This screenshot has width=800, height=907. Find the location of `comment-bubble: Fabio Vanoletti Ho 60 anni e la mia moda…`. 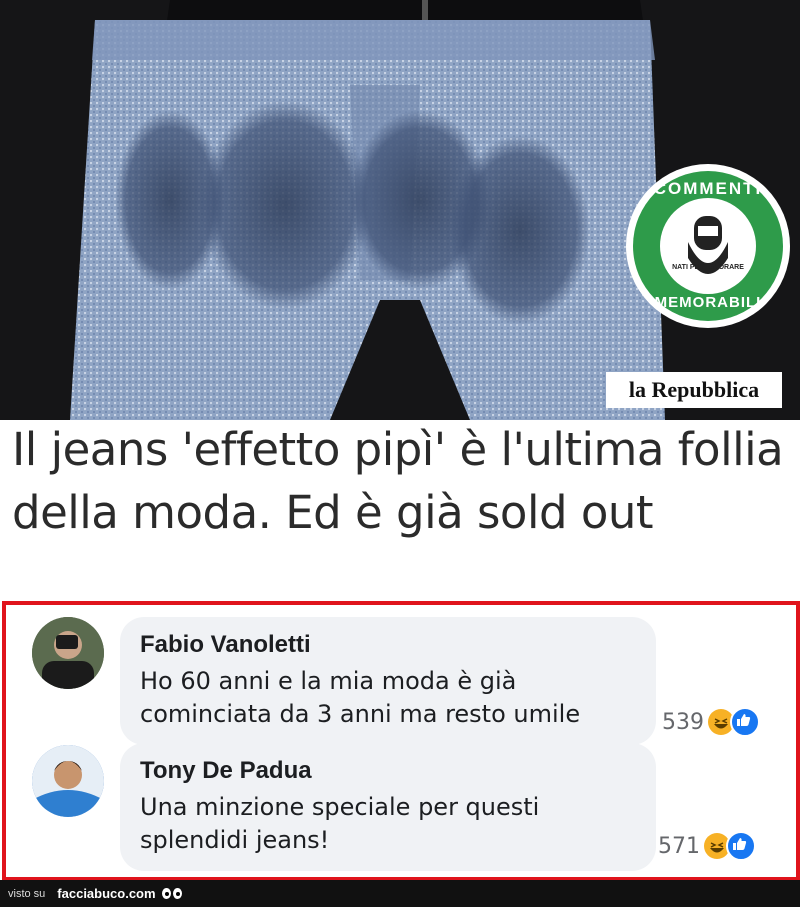

comment-bubble: Fabio Vanoletti Ho 60 anni e la mia moda… is located at coordinates (388, 681).